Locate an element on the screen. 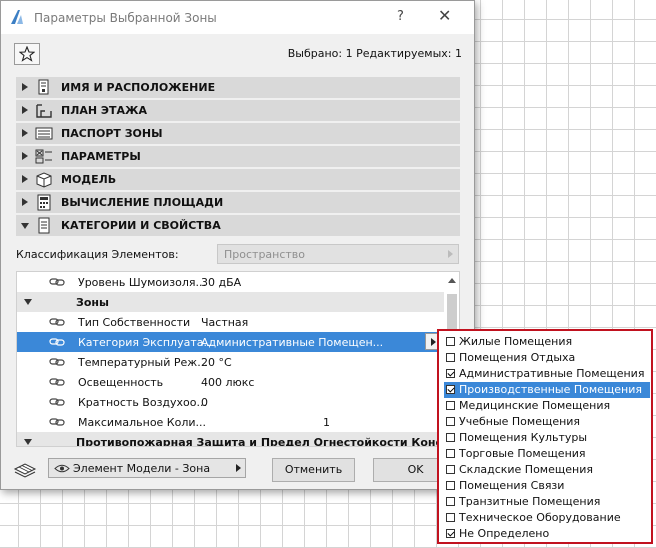 The width and height of the screenshot is (656, 548). category-label: Складские Помещения is located at coordinates (526, 469).